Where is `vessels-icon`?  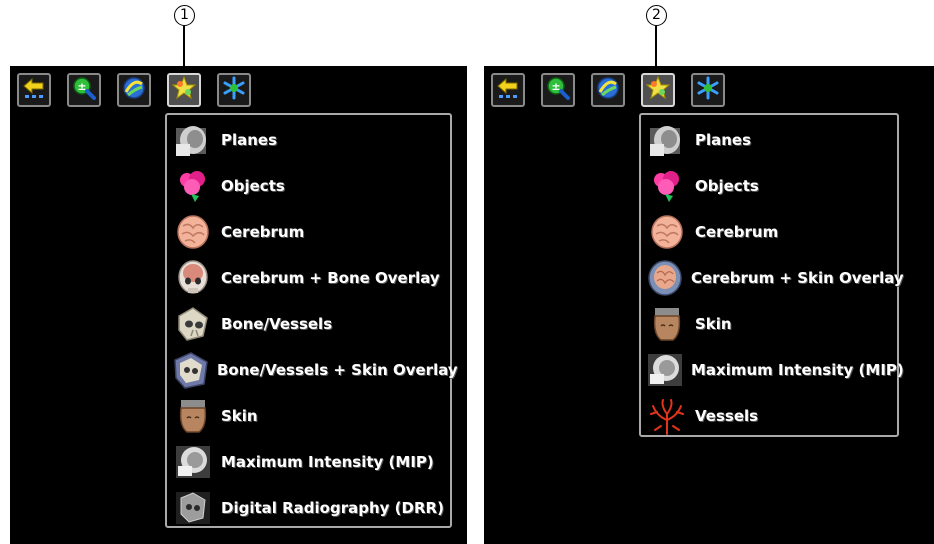
vessels-icon is located at coordinates (667, 416).